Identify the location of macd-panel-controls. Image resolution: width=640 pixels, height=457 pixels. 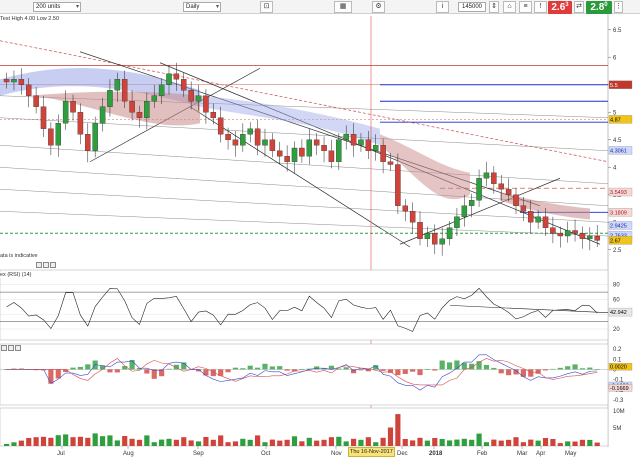
(11, 348).